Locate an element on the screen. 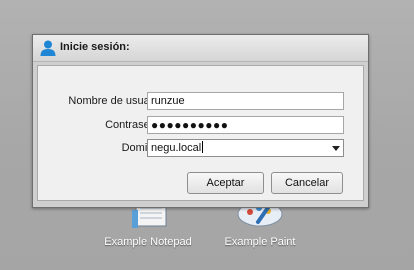  chevron-down-icon is located at coordinates (336, 148).